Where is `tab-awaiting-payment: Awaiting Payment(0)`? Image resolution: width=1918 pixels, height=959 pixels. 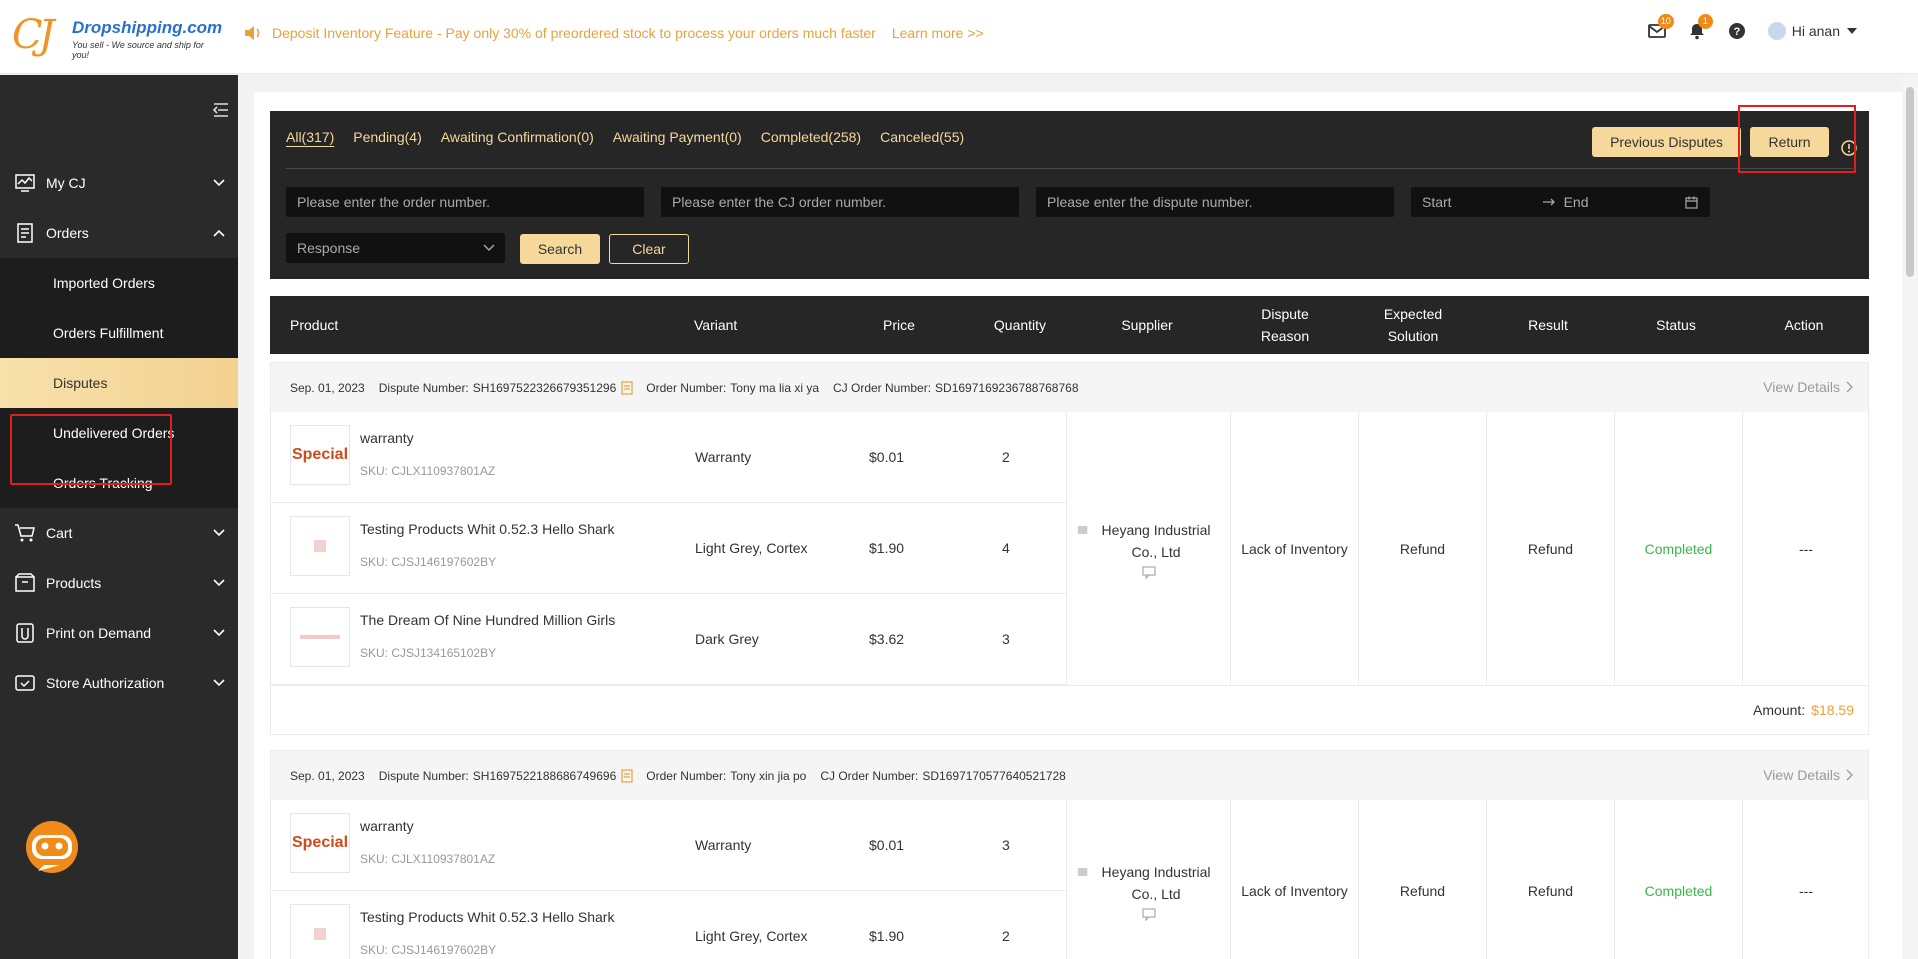
tab-awaiting-payment: Awaiting Payment(0) is located at coordinates (677, 137).